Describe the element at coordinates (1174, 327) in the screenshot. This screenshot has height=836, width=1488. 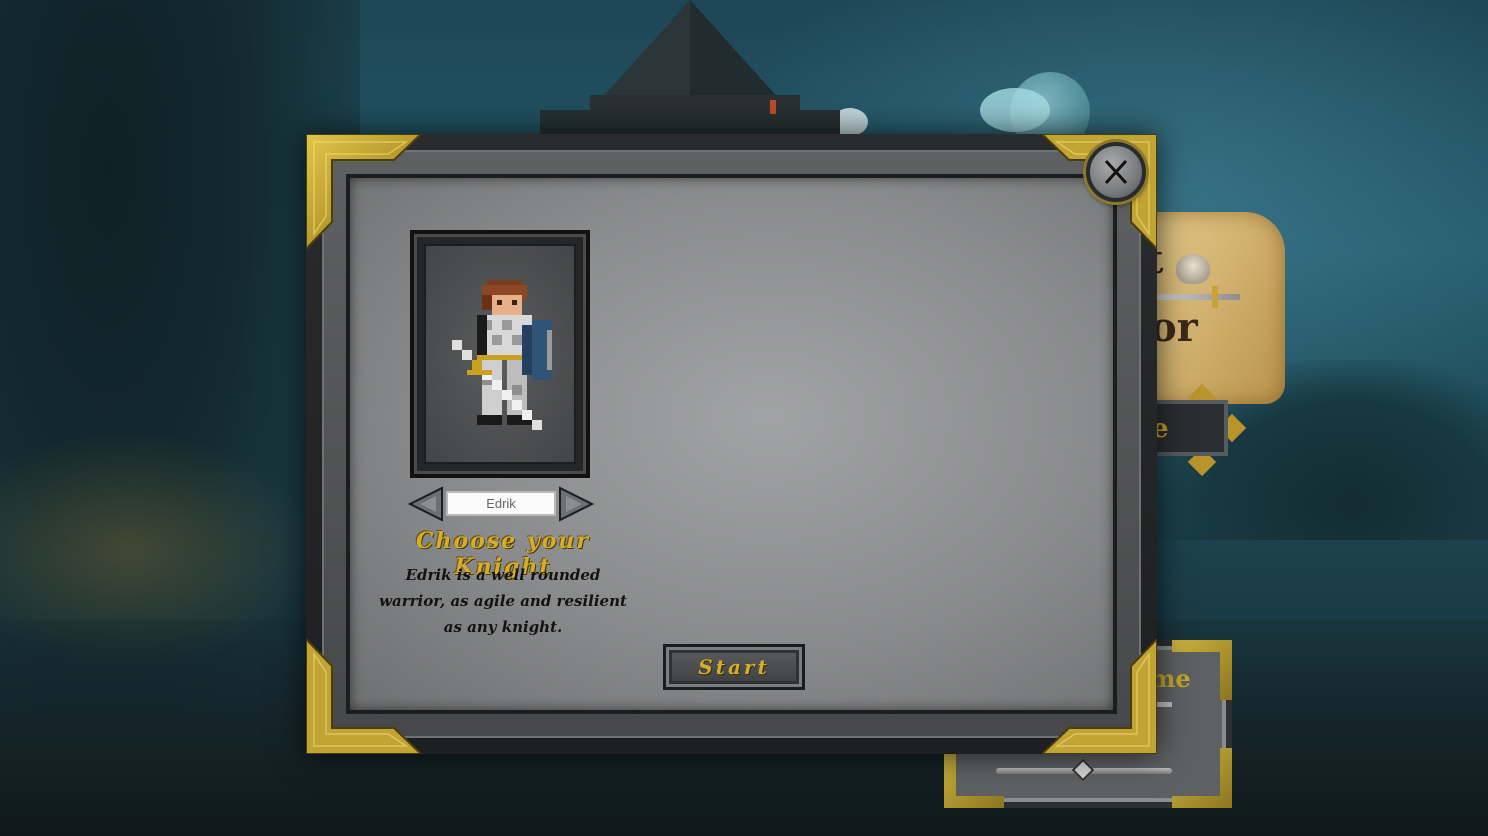
I see `scroll-text-bottom: or` at that location.